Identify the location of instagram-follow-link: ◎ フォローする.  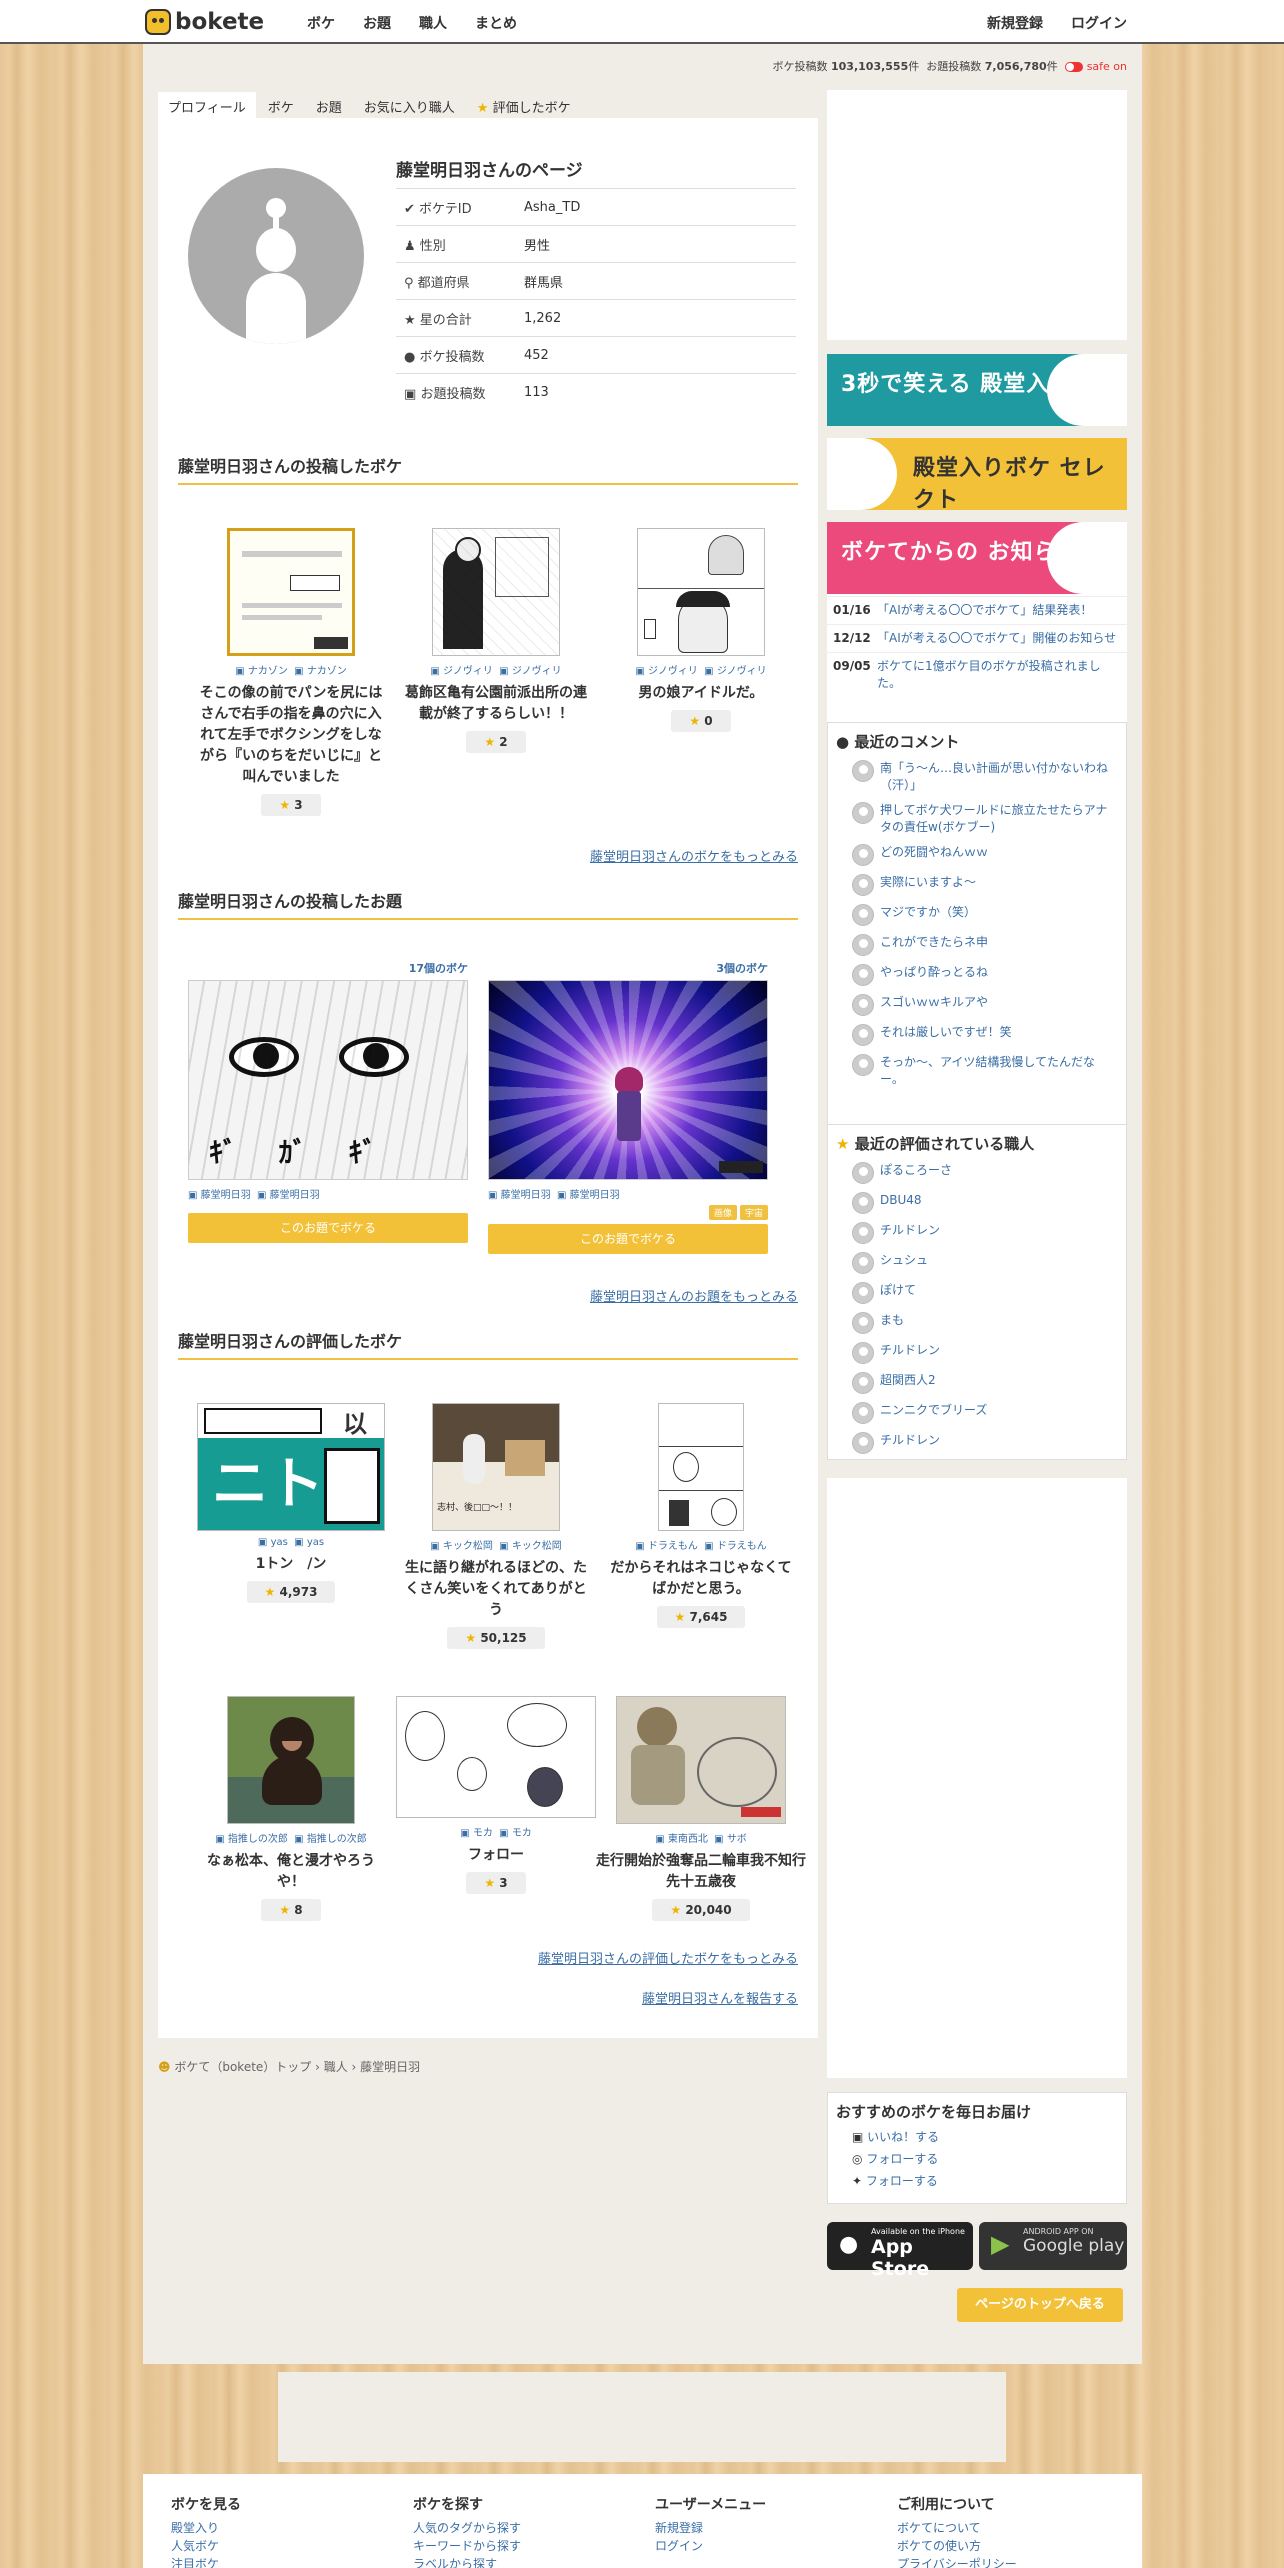
(977, 2159).